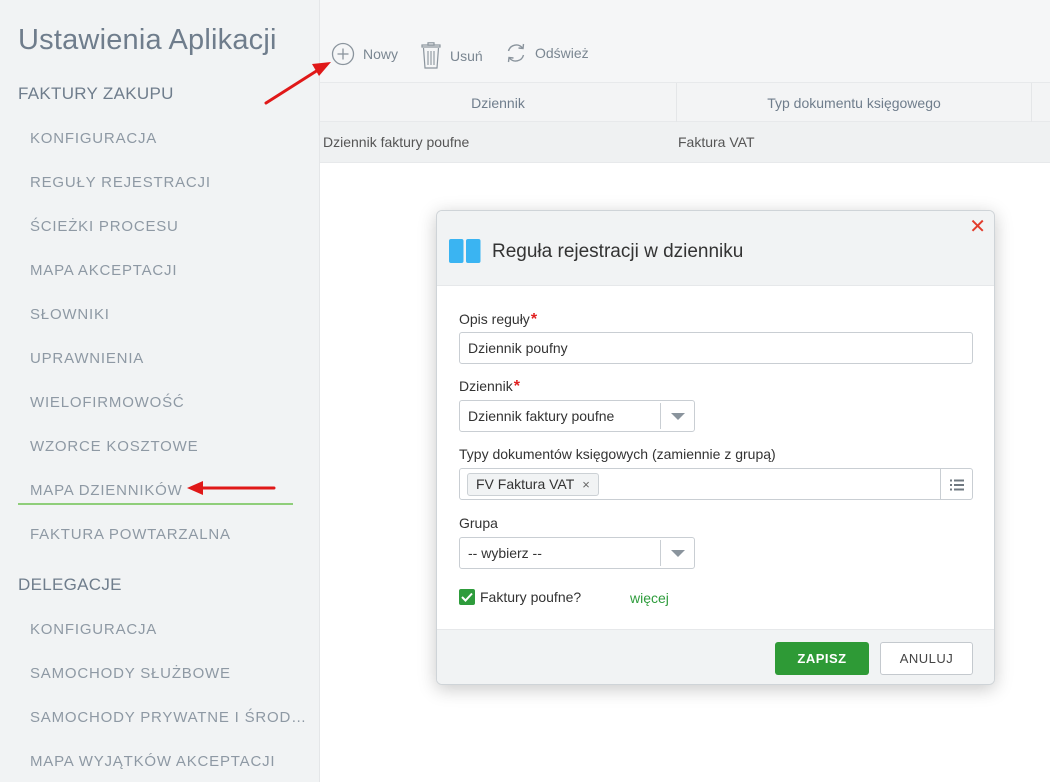 Image resolution: width=1050 pixels, height=782 pixels. Describe the element at coordinates (516, 53) in the screenshot. I see `refresh-icon` at that location.